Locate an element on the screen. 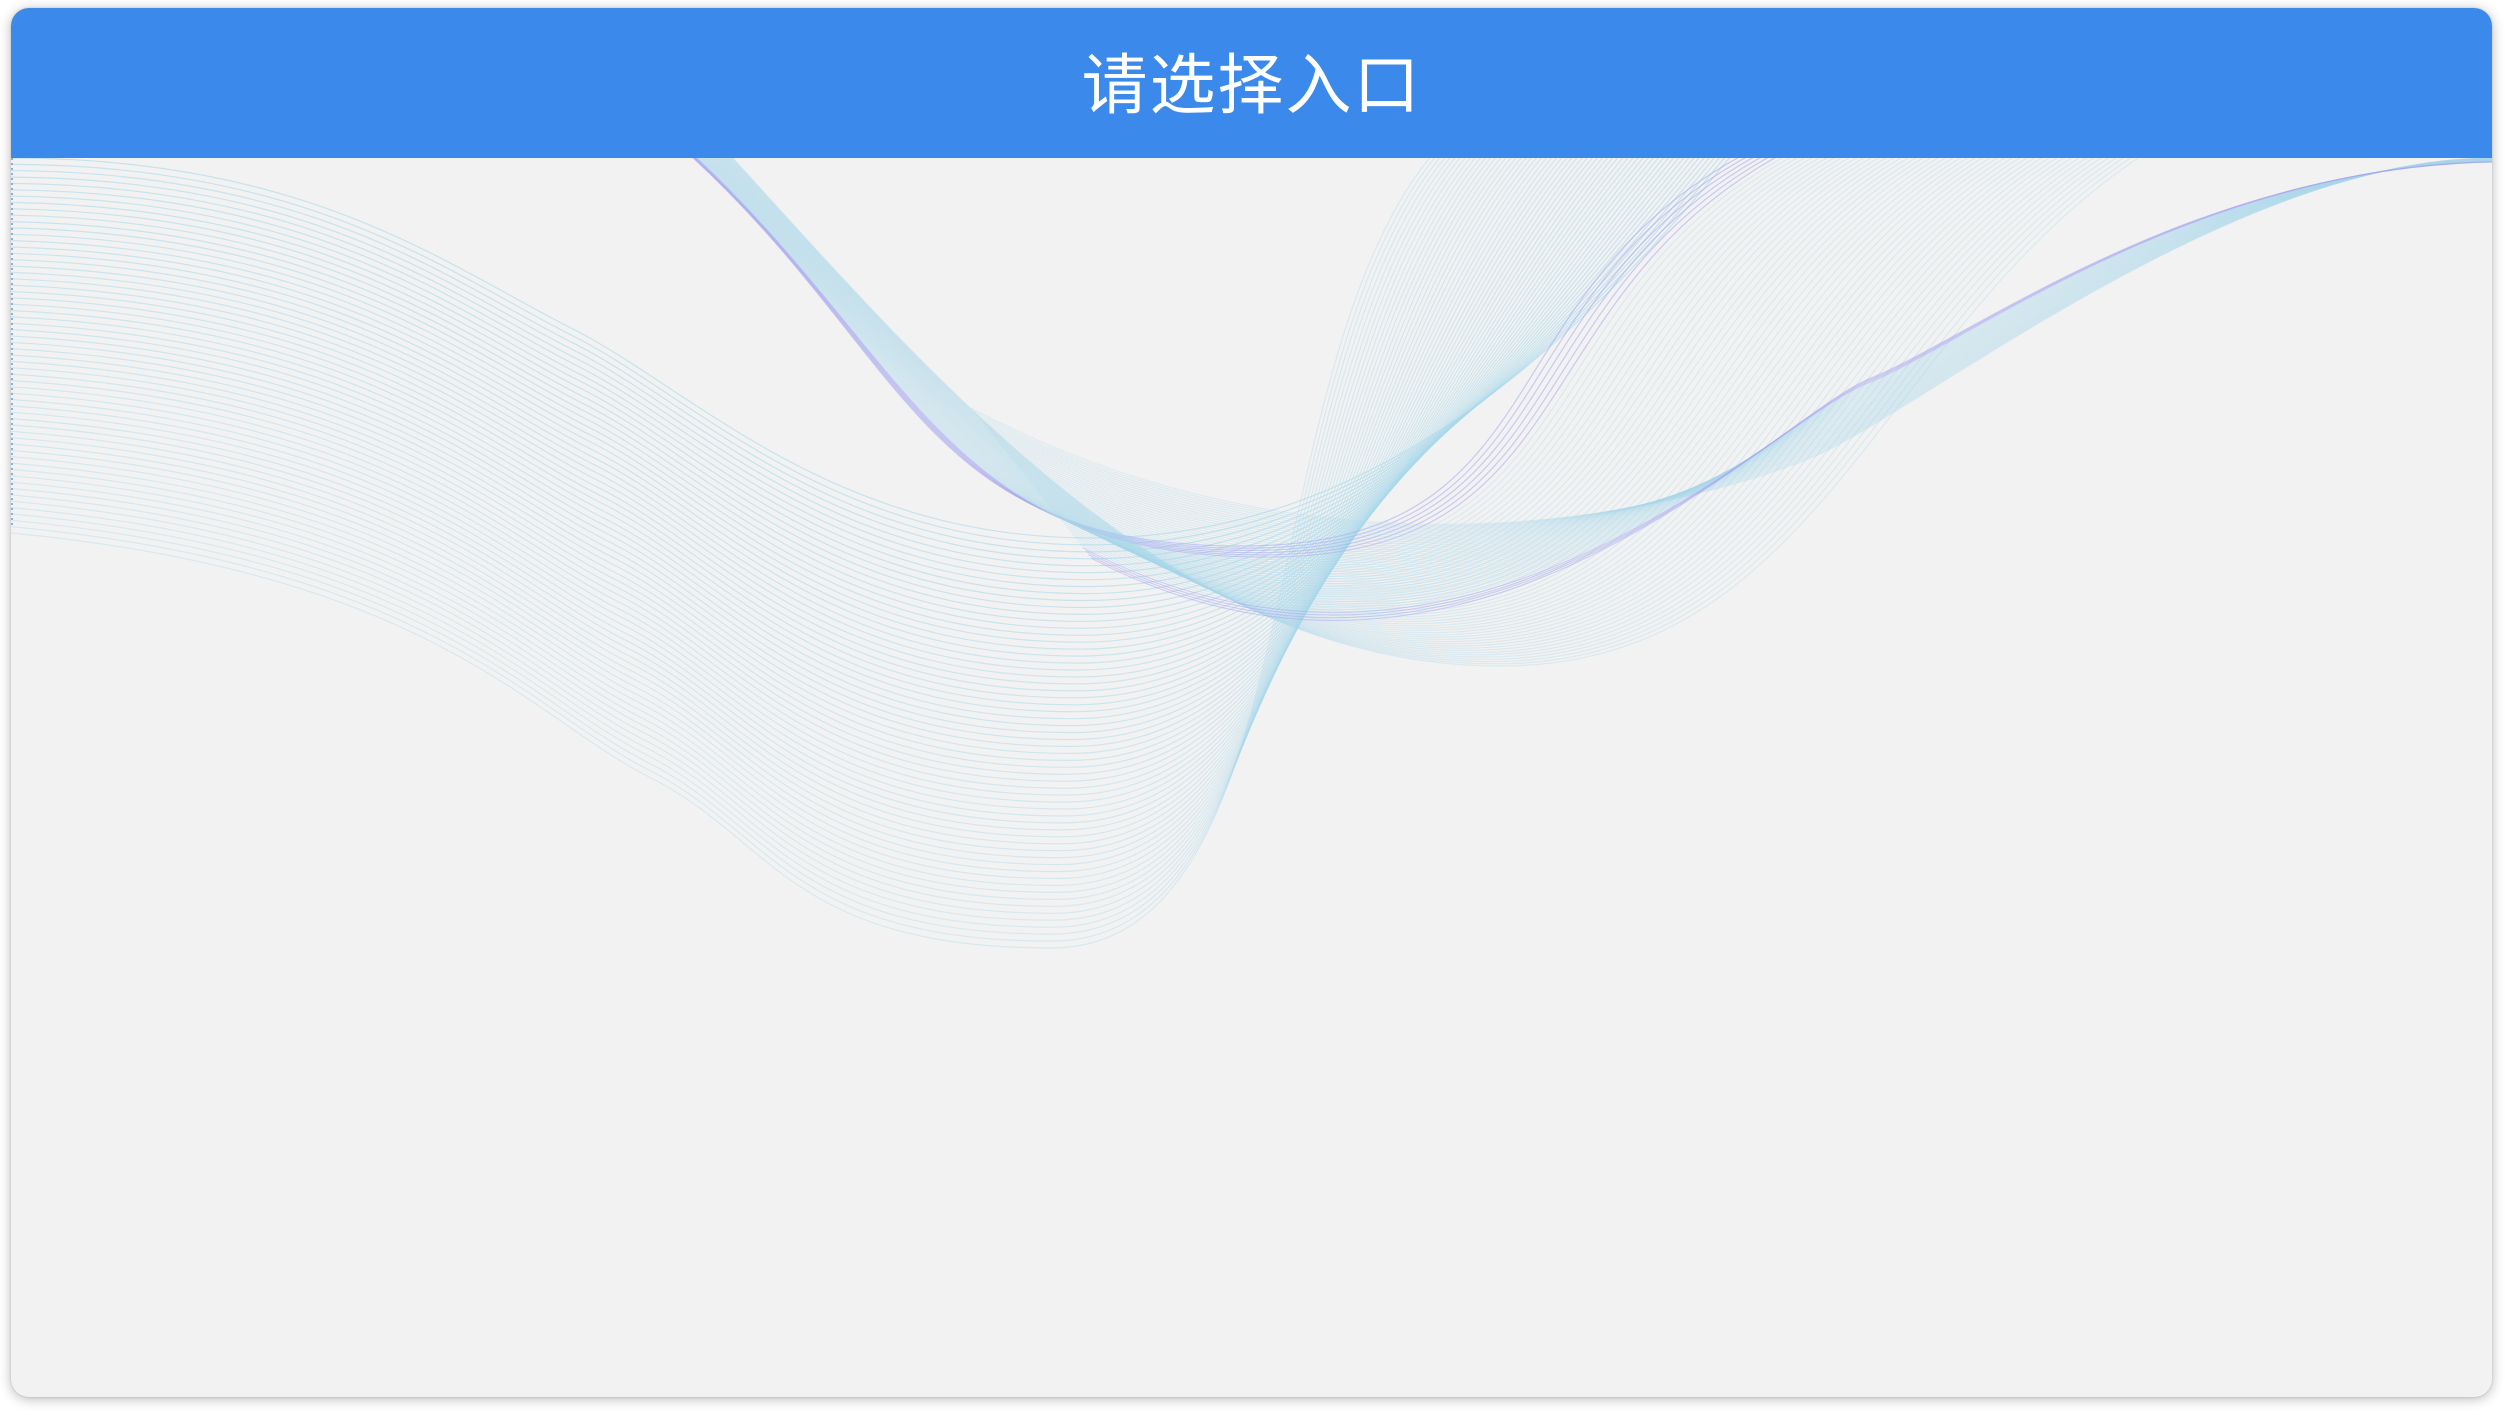 This screenshot has width=2505, height=1415. dialog-header: 请选择入口 is located at coordinates (1251, 83).